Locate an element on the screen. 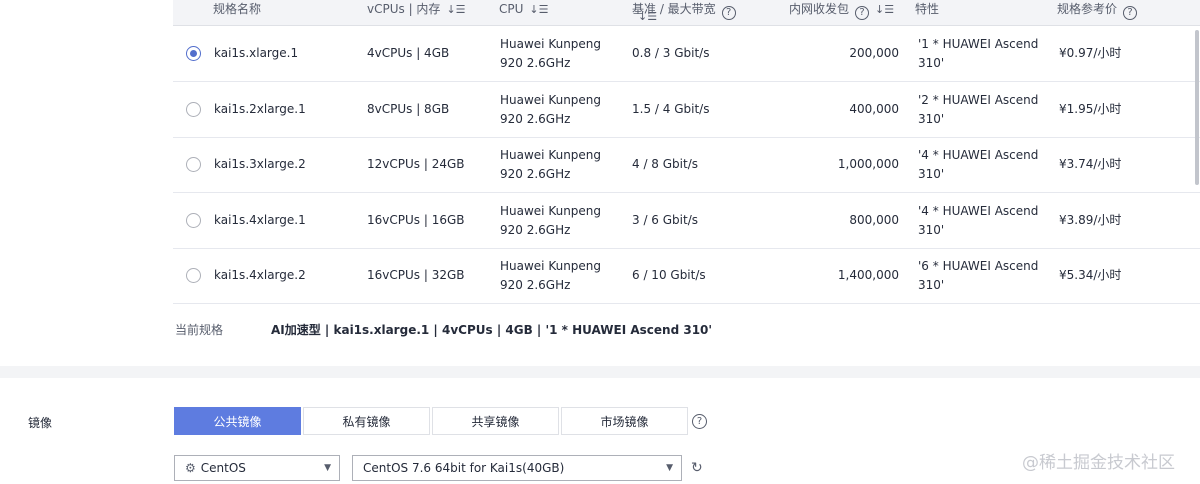  cell-bandwidth: 3 / 6 Gbit/s is located at coordinates (665, 219).